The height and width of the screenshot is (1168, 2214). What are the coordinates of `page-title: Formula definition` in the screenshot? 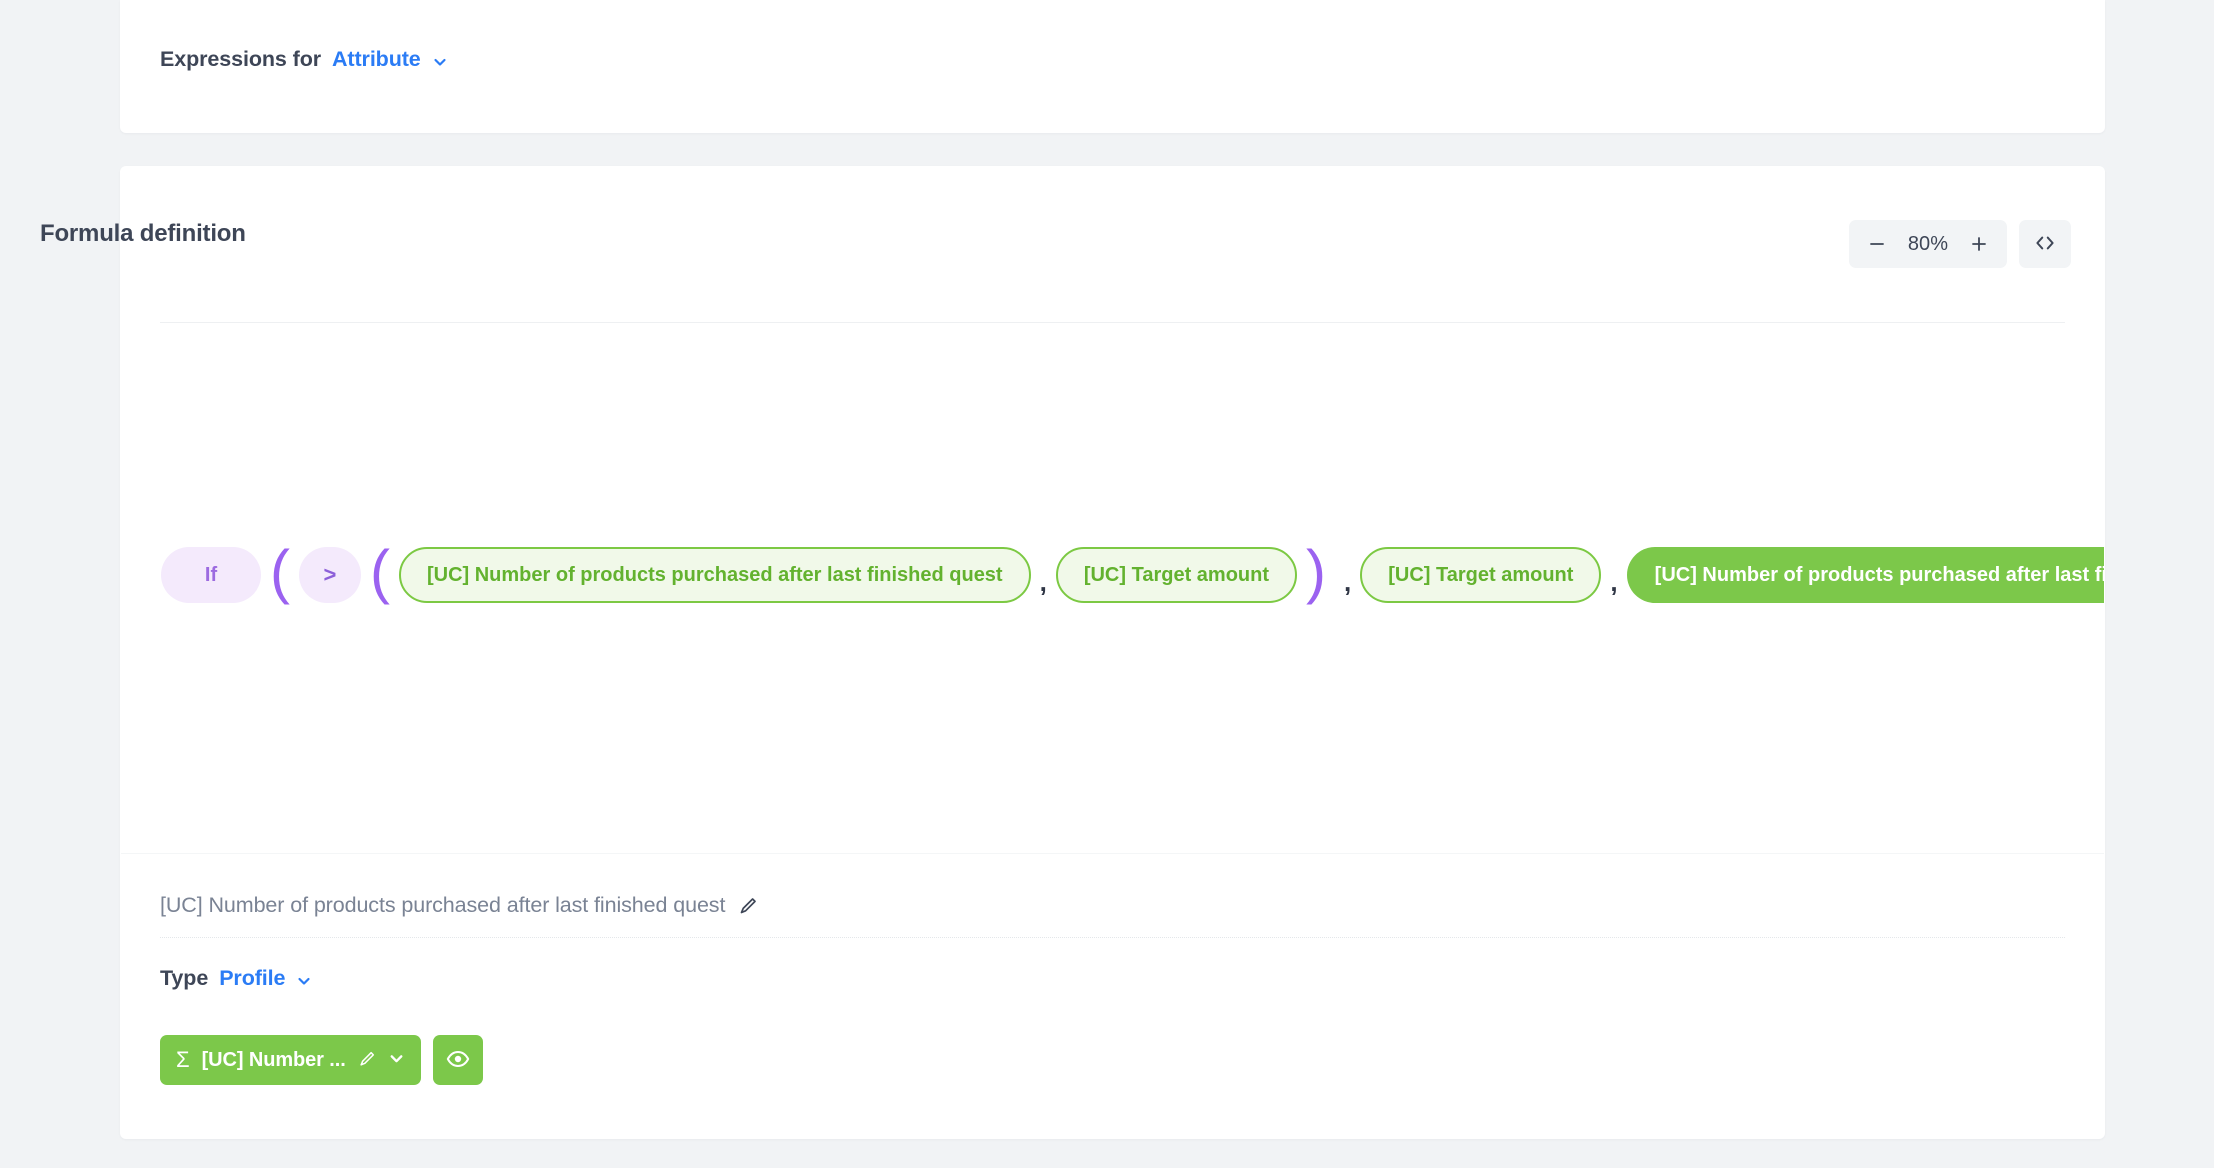 It's located at (143, 233).